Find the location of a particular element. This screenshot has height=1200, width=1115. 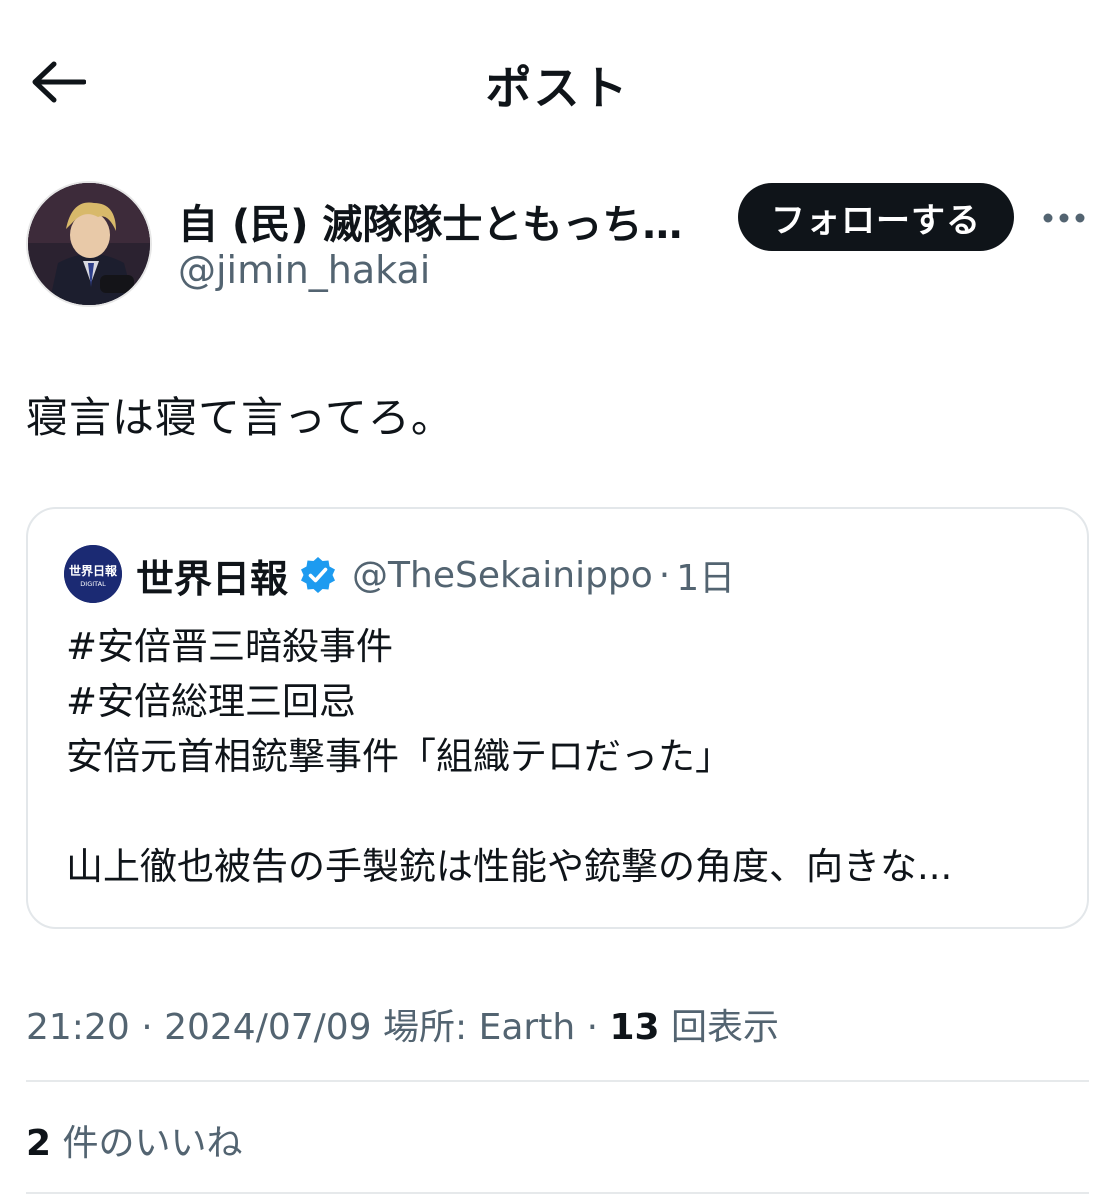

quoted-avatar-text: 世界日報 is located at coordinates (93, 570).